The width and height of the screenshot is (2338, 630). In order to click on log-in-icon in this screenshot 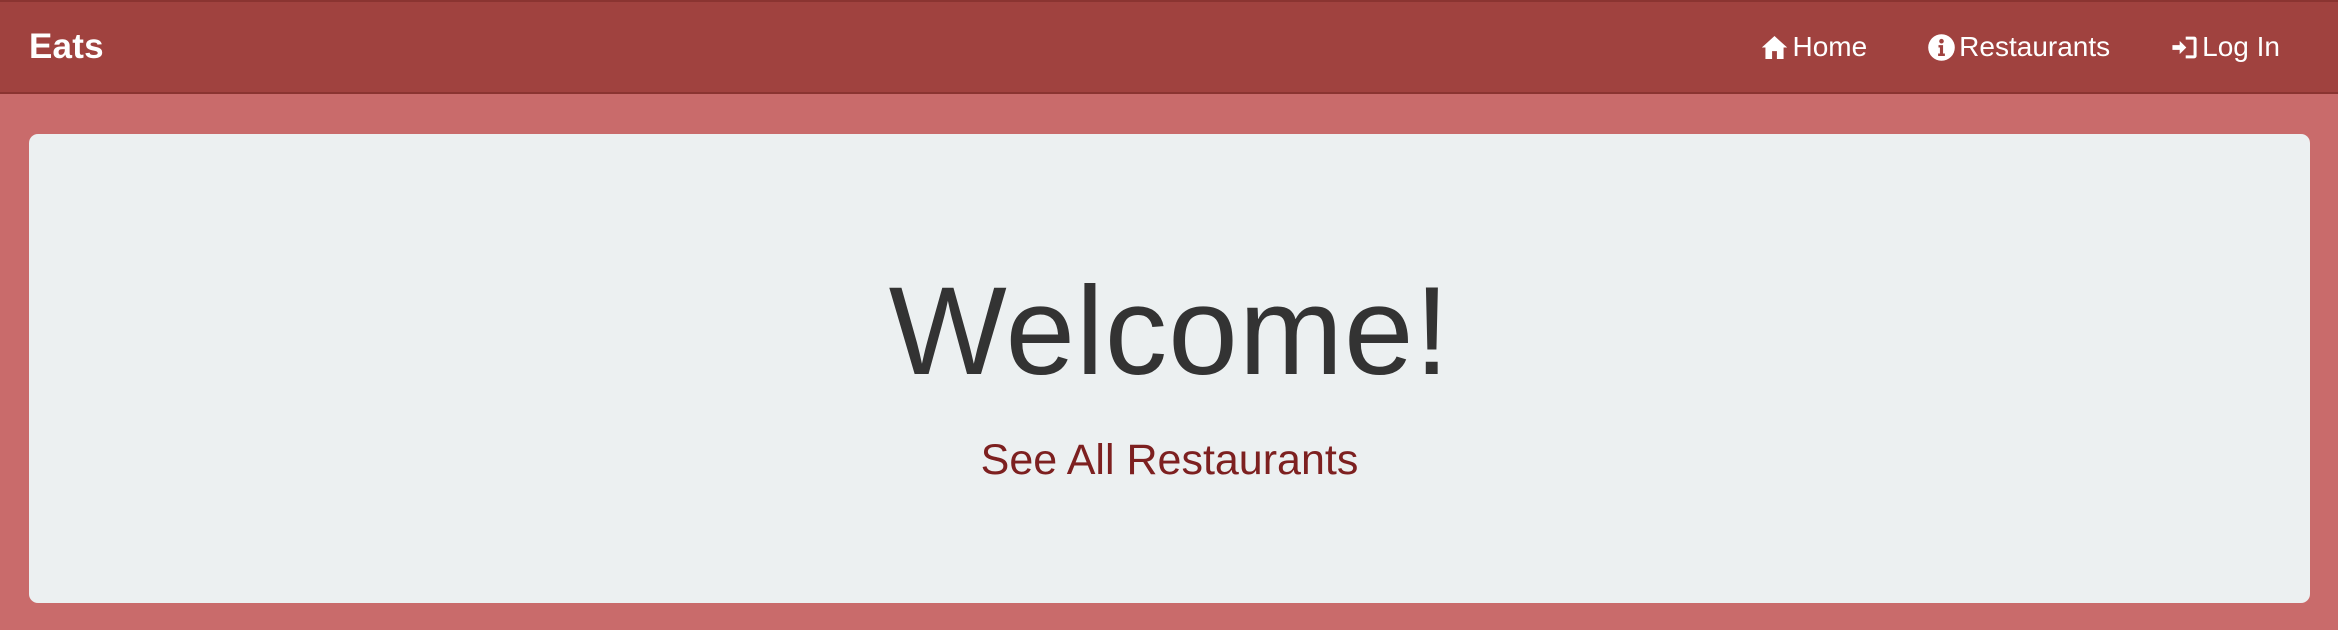, I will do `click(2184, 47)`.